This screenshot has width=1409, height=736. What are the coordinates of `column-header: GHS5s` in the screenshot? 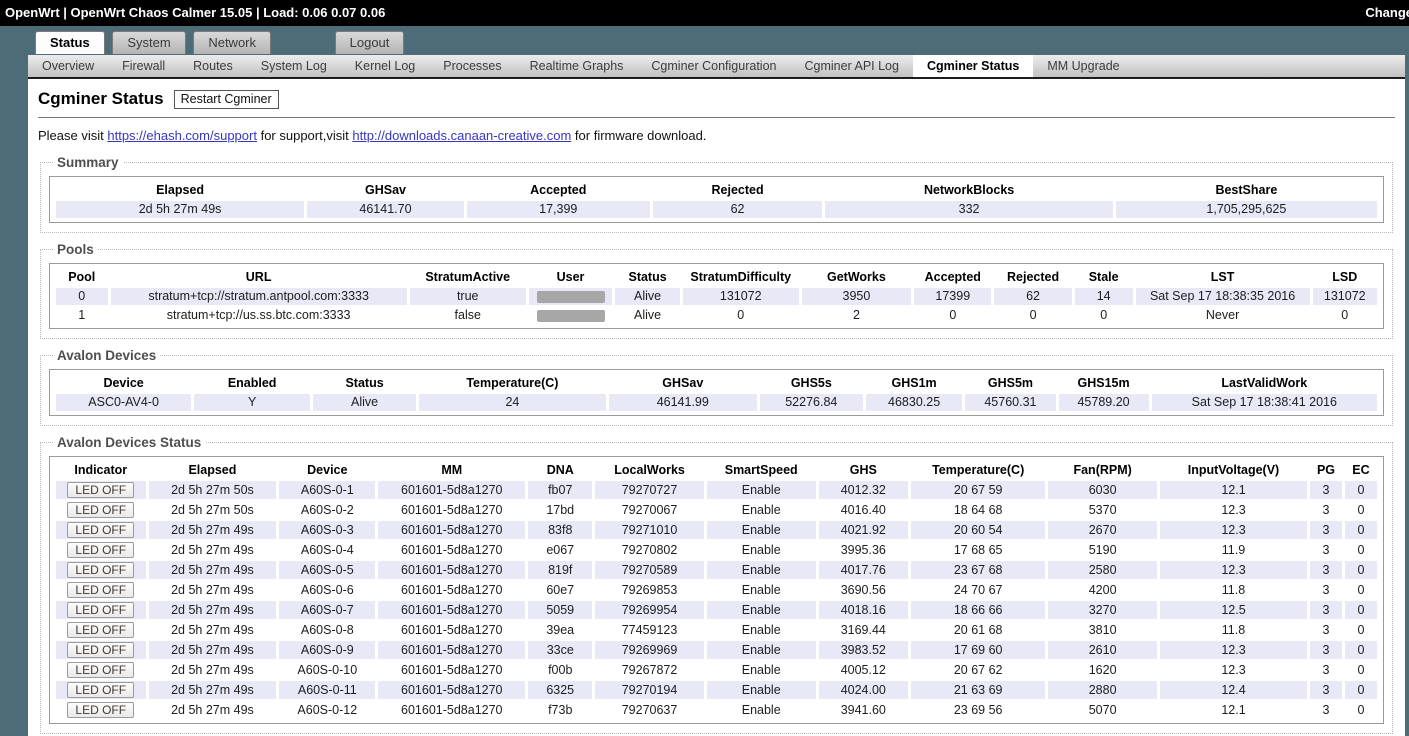 It's located at (811, 383).